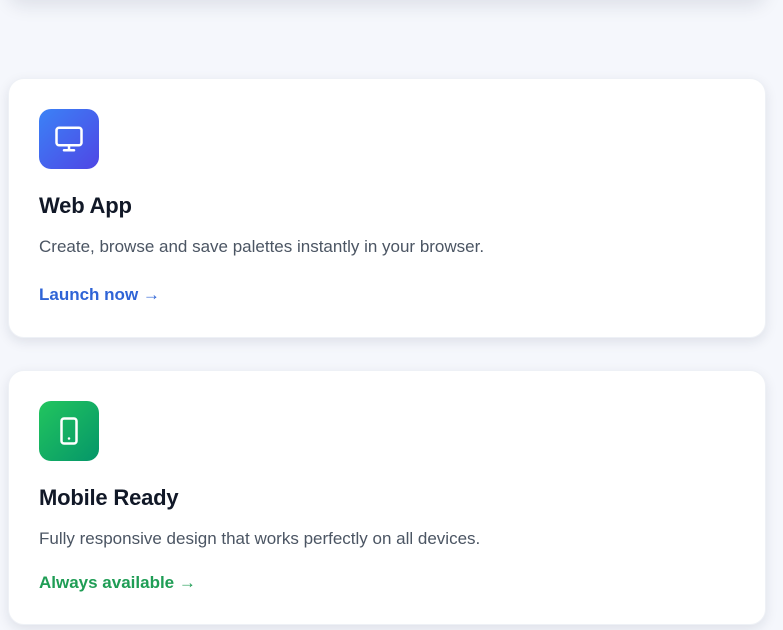 The height and width of the screenshot is (630, 783). I want to click on monitor-icon, so click(69, 139).